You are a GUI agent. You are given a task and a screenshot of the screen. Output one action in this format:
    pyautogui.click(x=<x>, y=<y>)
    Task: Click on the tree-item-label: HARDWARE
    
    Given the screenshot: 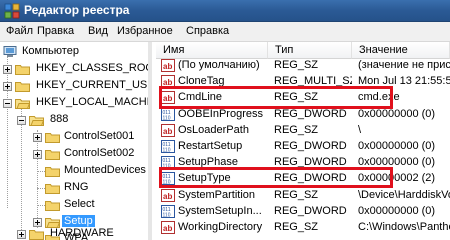 What is the action you would take?
    pyautogui.click(x=82, y=233)
    